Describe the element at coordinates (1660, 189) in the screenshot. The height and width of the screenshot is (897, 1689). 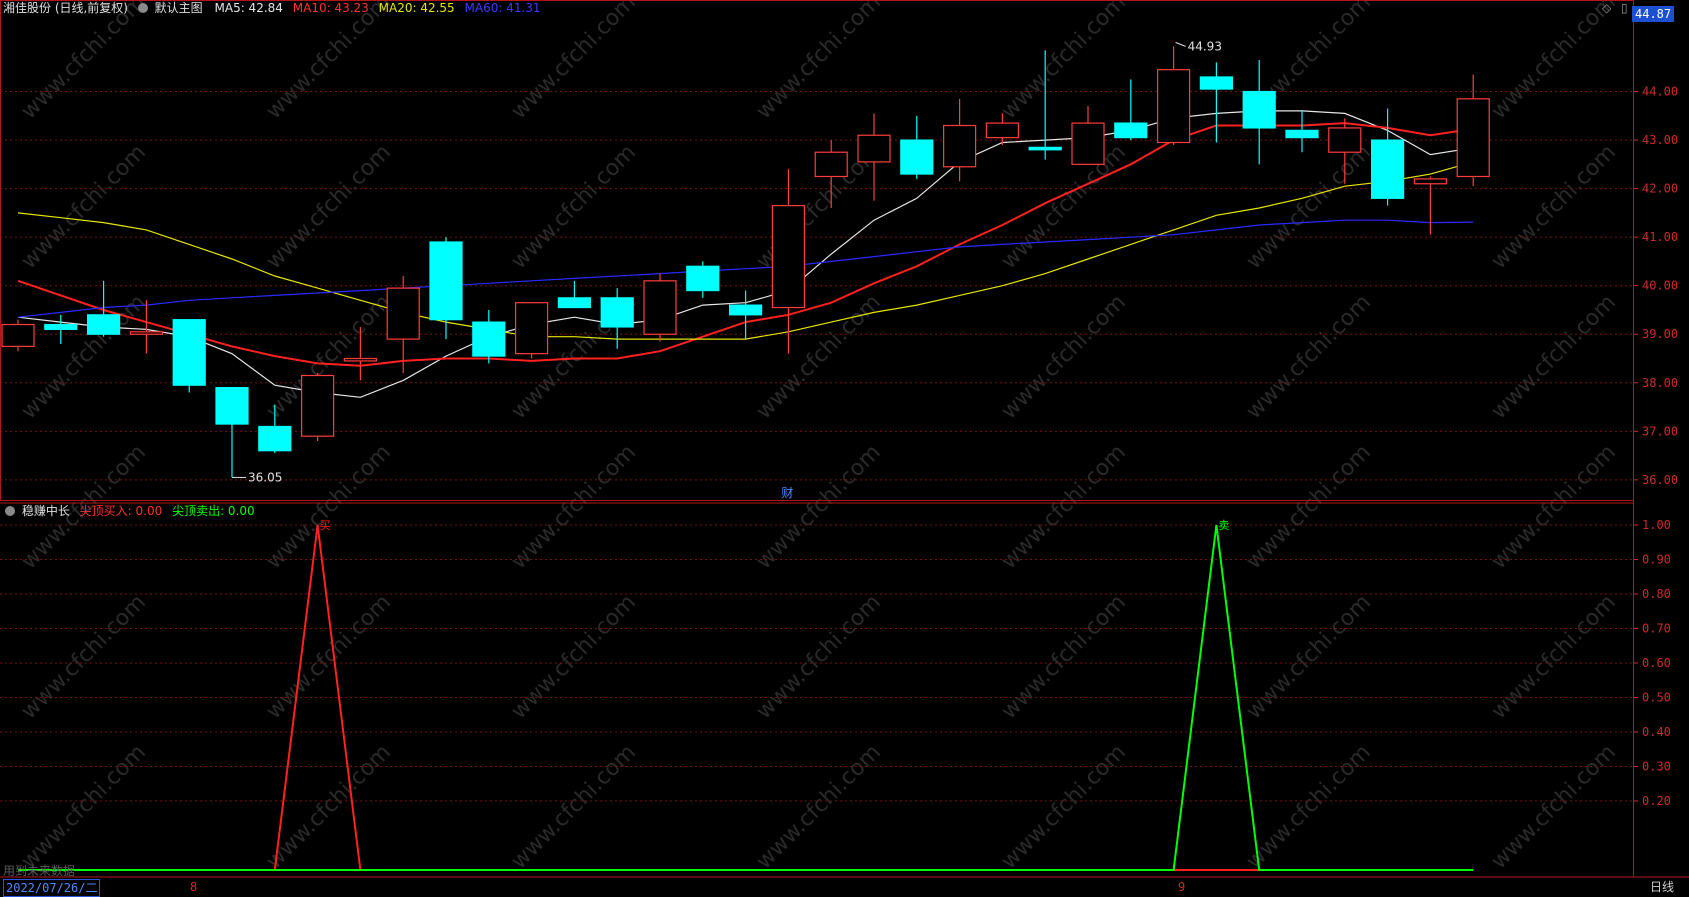
I see `price-tick-label: 42.00` at that location.